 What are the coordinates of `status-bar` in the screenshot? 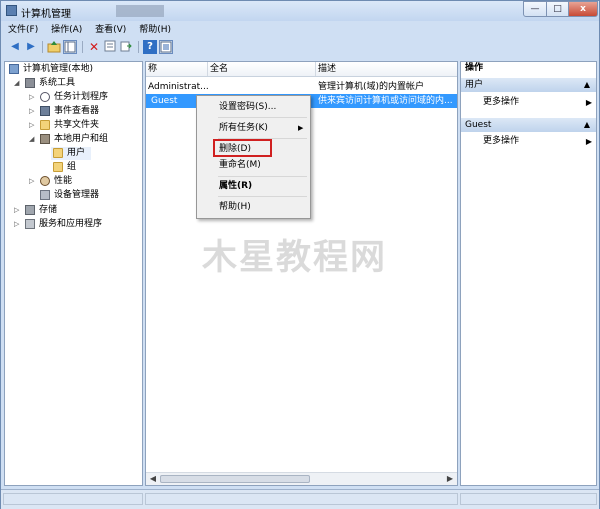 It's located at (300, 499).